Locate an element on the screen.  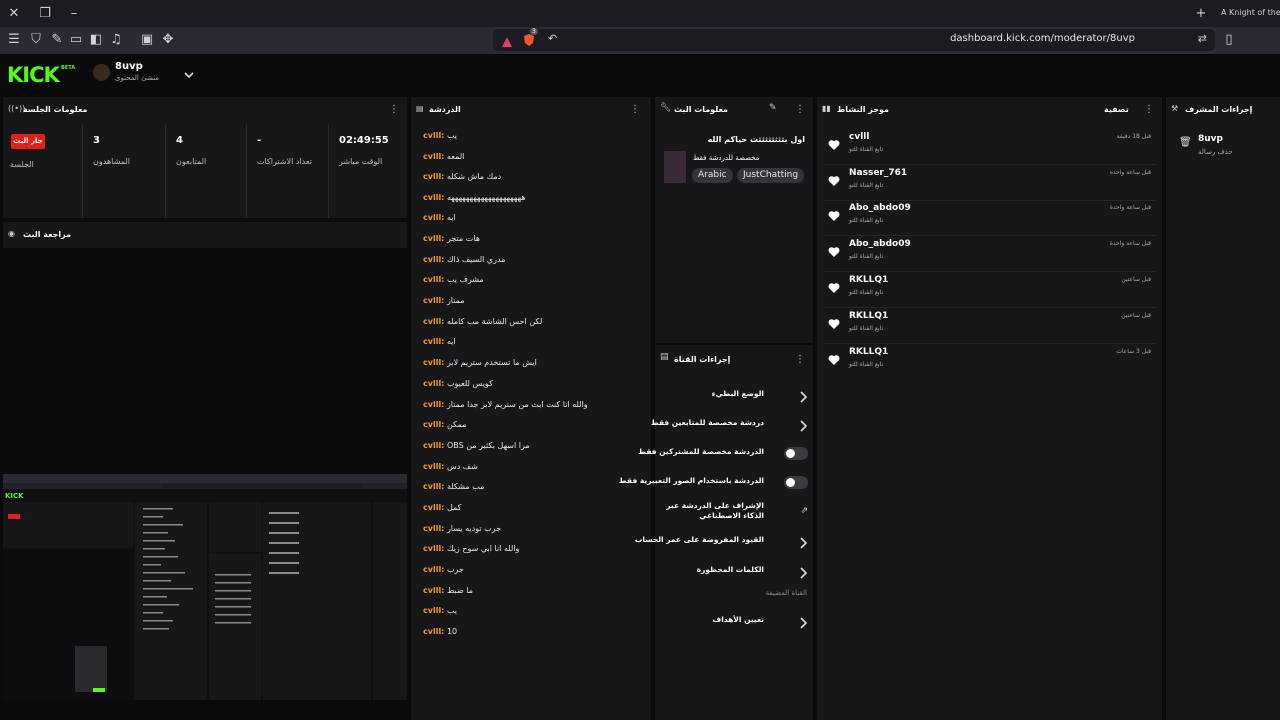
chat-message: cvlll: مب مشكلة is located at coordinates (453, 487).